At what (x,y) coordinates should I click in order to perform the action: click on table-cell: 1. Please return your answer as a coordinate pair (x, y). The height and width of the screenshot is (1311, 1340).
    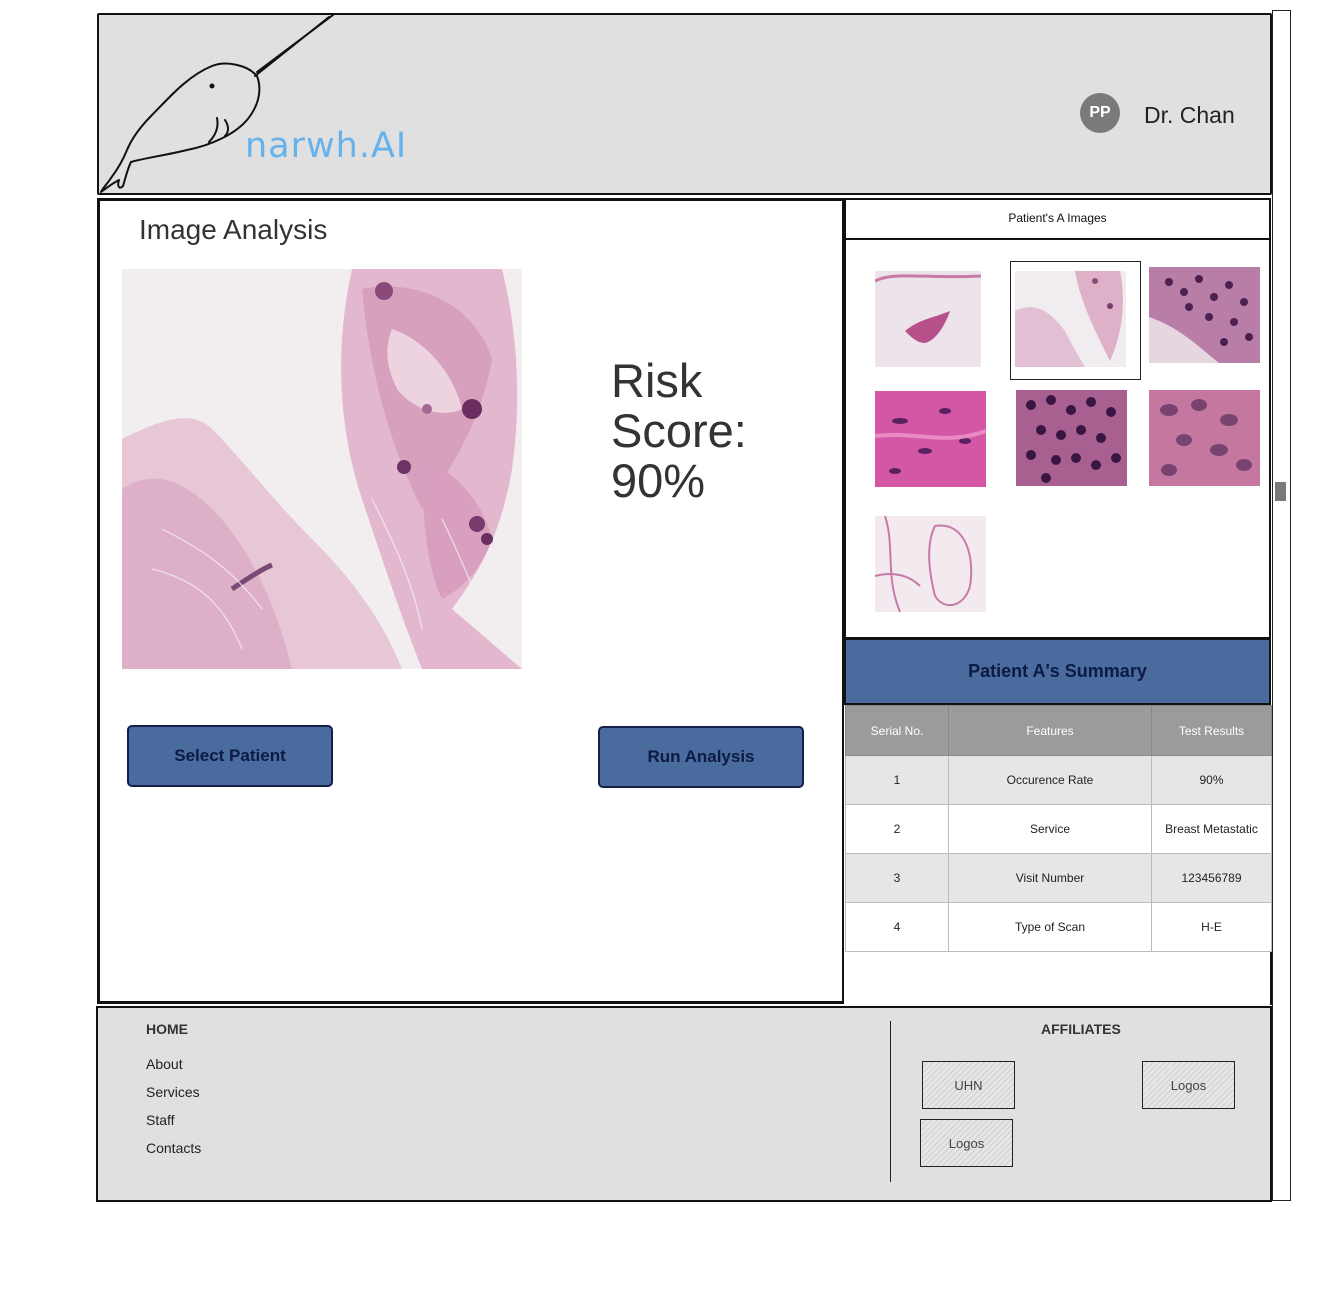
    Looking at the image, I should click on (897, 780).